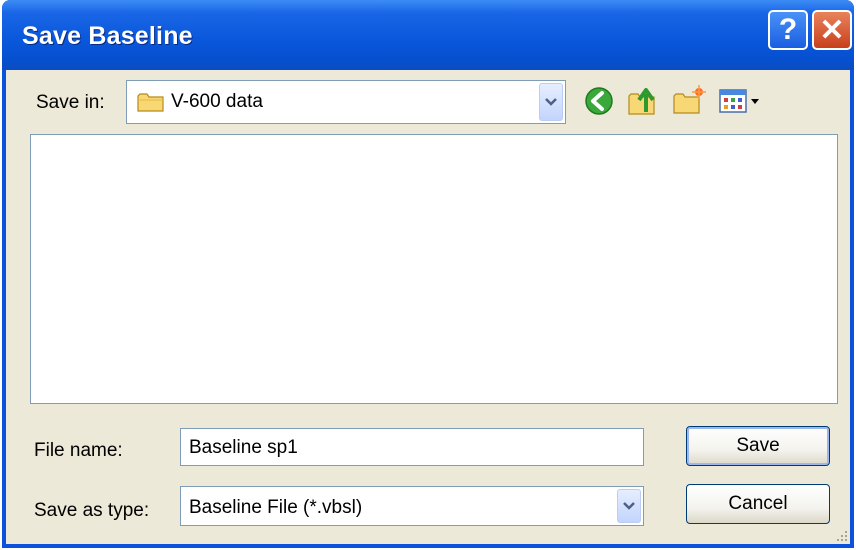 Image resolution: width=856 pixels, height=550 pixels. What do you see at coordinates (346, 102) in the screenshot?
I see `save-in-dropdown: V-600 data` at bounding box center [346, 102].